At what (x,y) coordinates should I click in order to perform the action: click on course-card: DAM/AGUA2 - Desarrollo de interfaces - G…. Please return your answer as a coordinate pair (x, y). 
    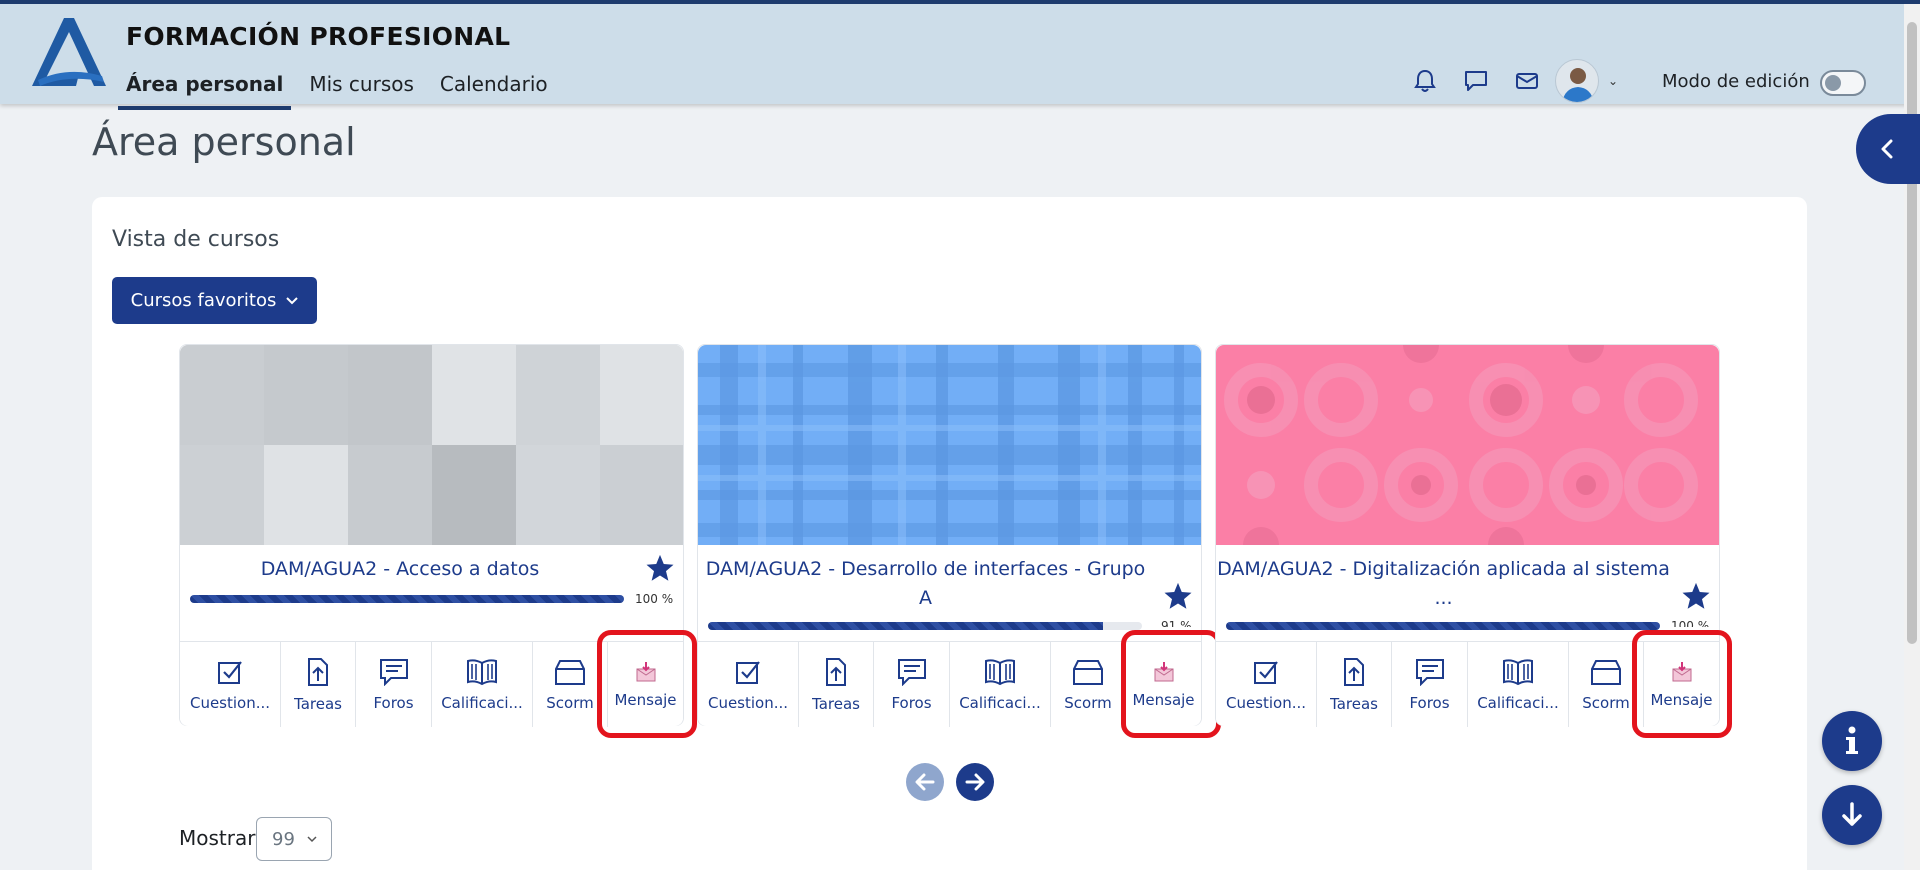
    Looking at the image, I should click on (949, 535).